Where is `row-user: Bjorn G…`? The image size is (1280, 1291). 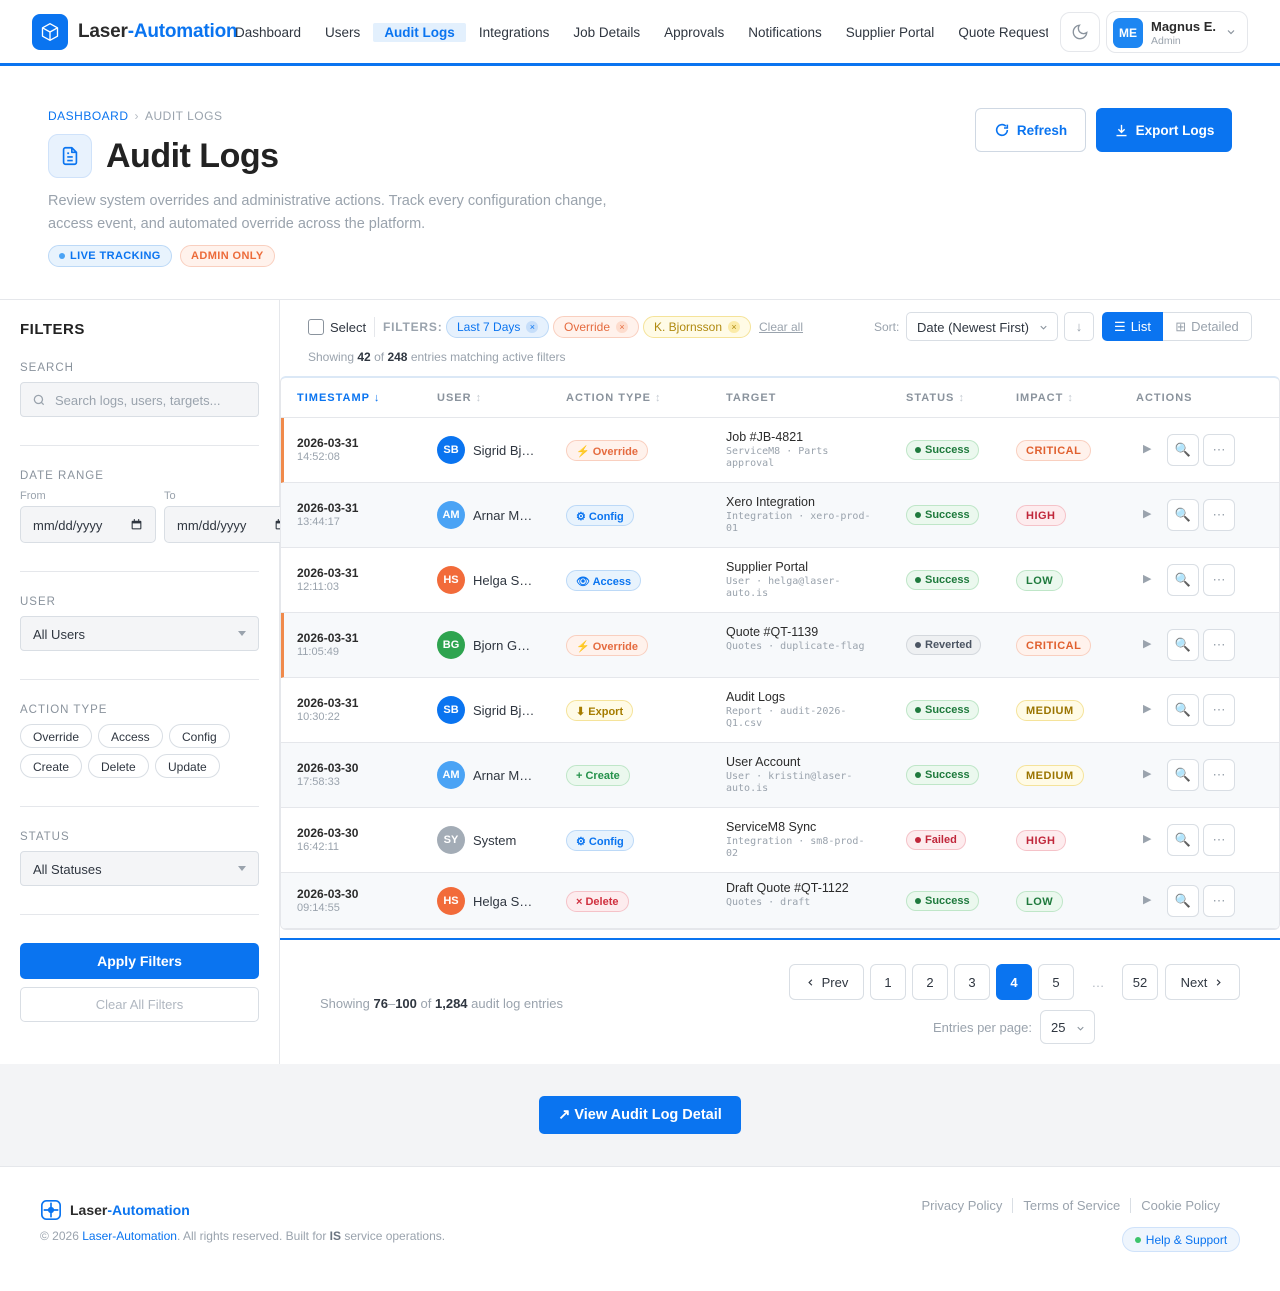
row-user: Bjorn G… is located at coordinates (501, 645).